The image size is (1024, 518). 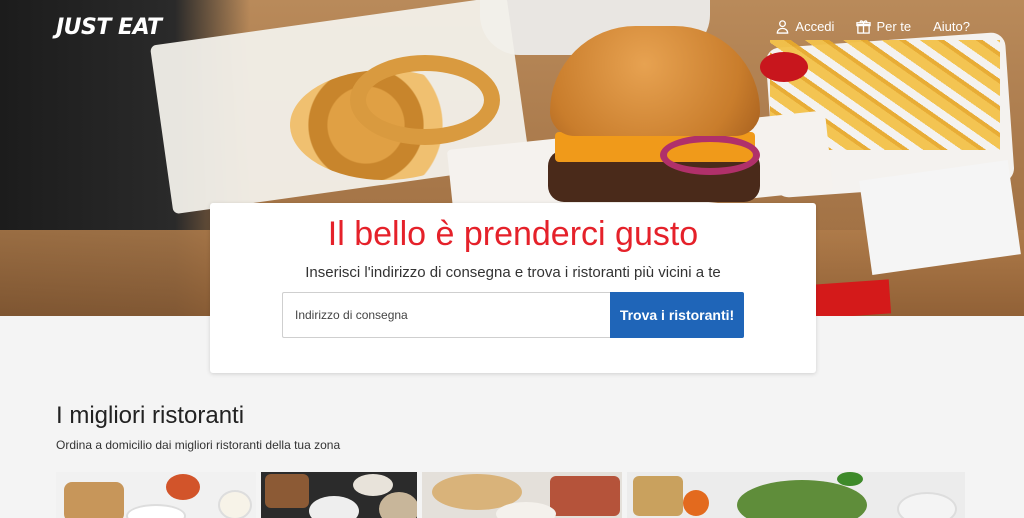 What do you see at coordinates (677, 315) in the screenshot?
I see `find-restaurants-button: Trova i ristoranti!` at bounding box center [677, 315].